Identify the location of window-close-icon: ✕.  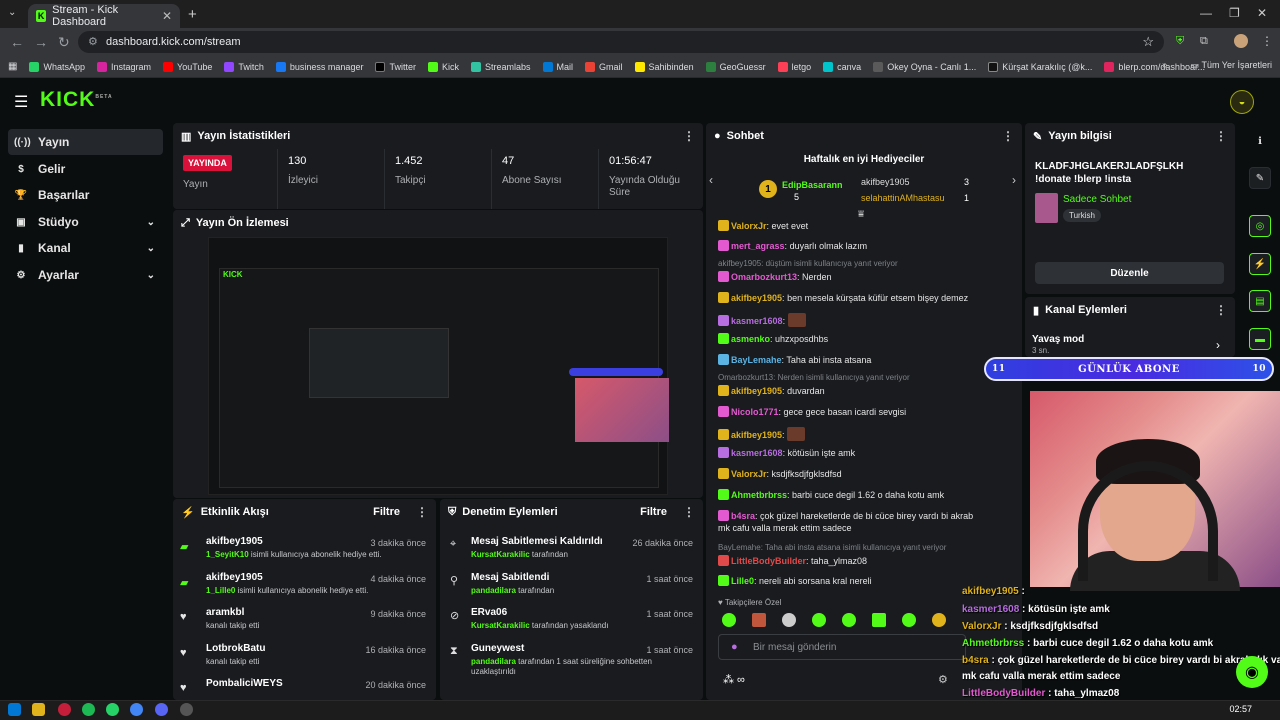
(1262, 13).